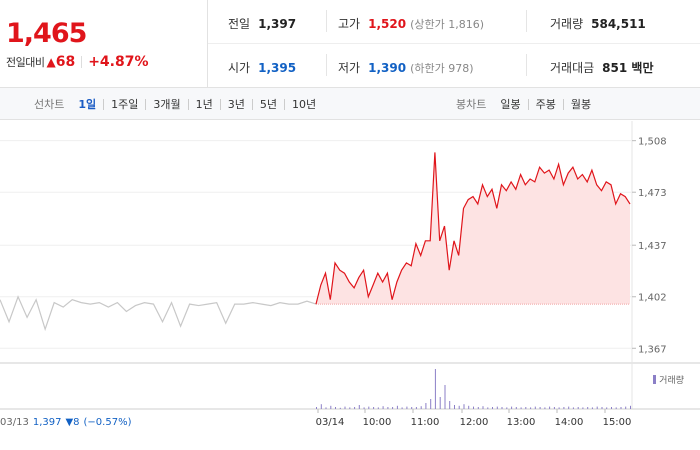  I want to click on stat-label: 전일, so click(239, 24).